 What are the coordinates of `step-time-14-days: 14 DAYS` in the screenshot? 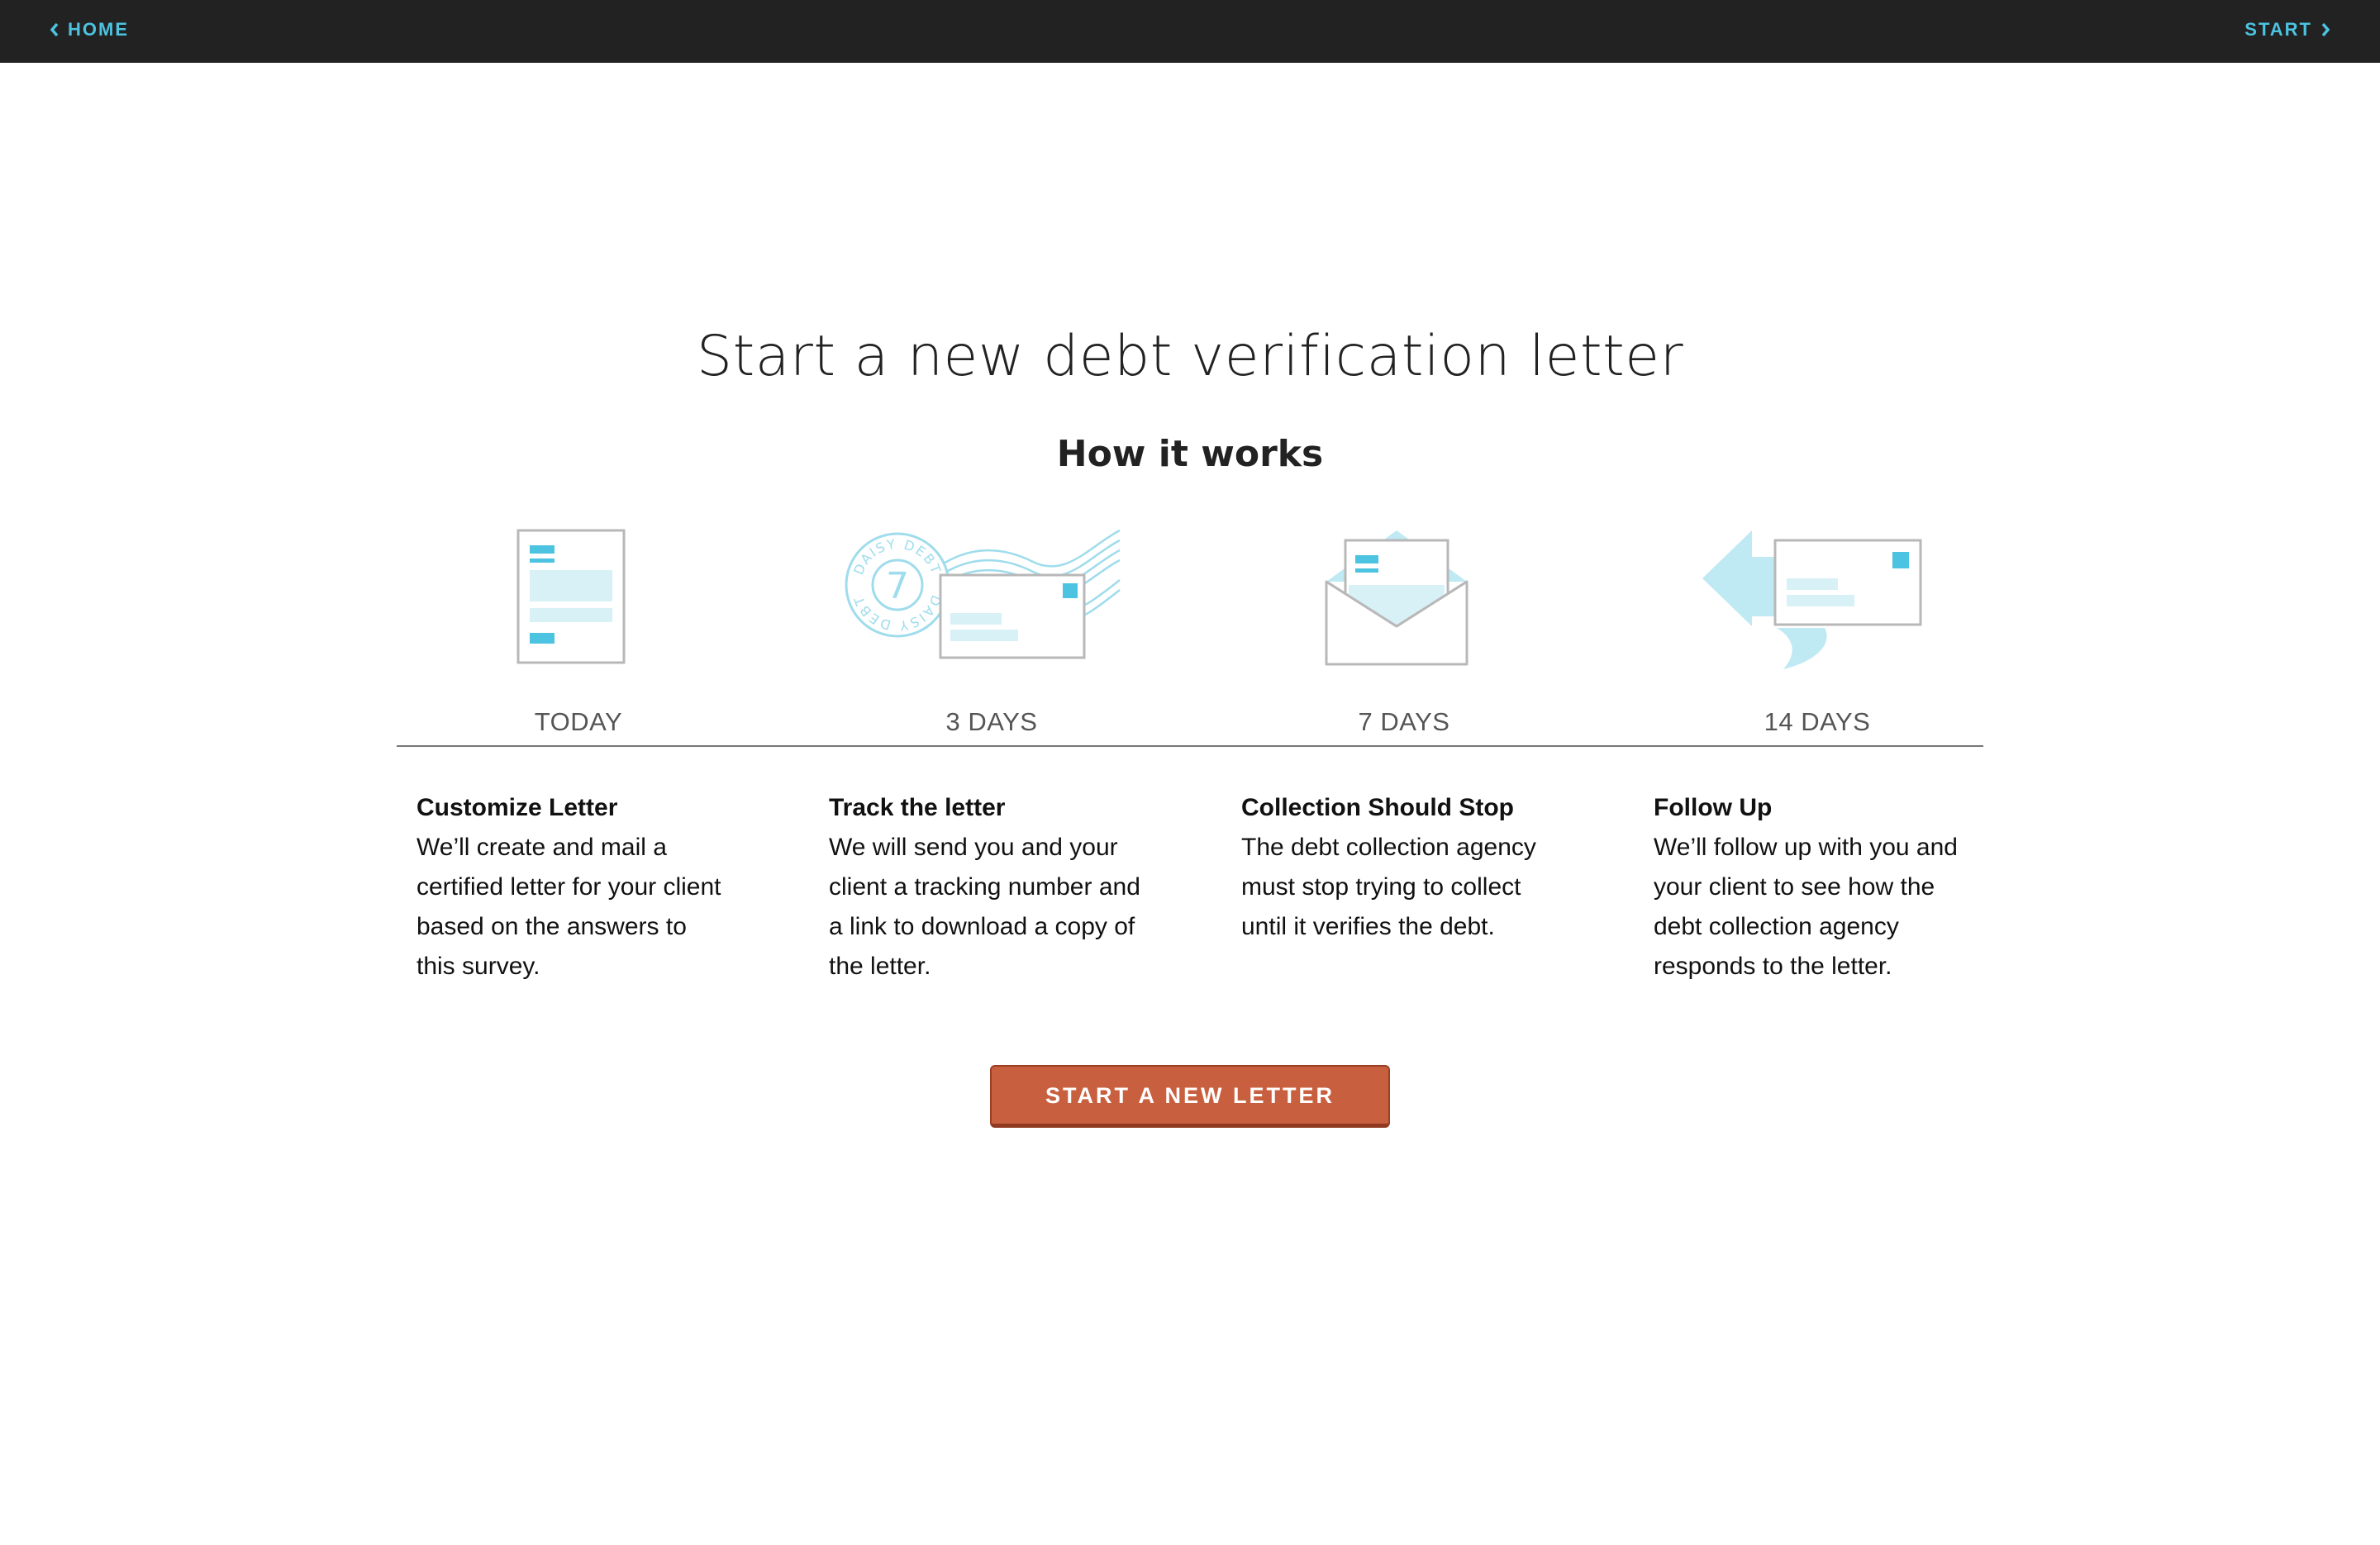 It's located at (1817, 721).